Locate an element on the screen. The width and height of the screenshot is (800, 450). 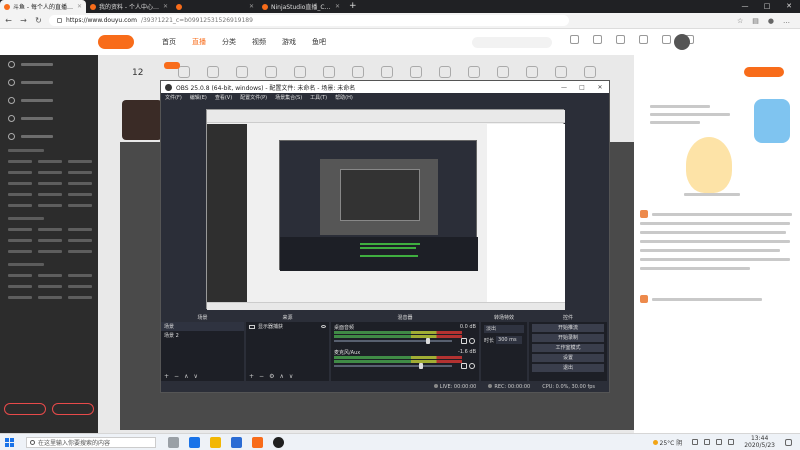
collections-icon: ▤ is located at coordinates (755, 21).